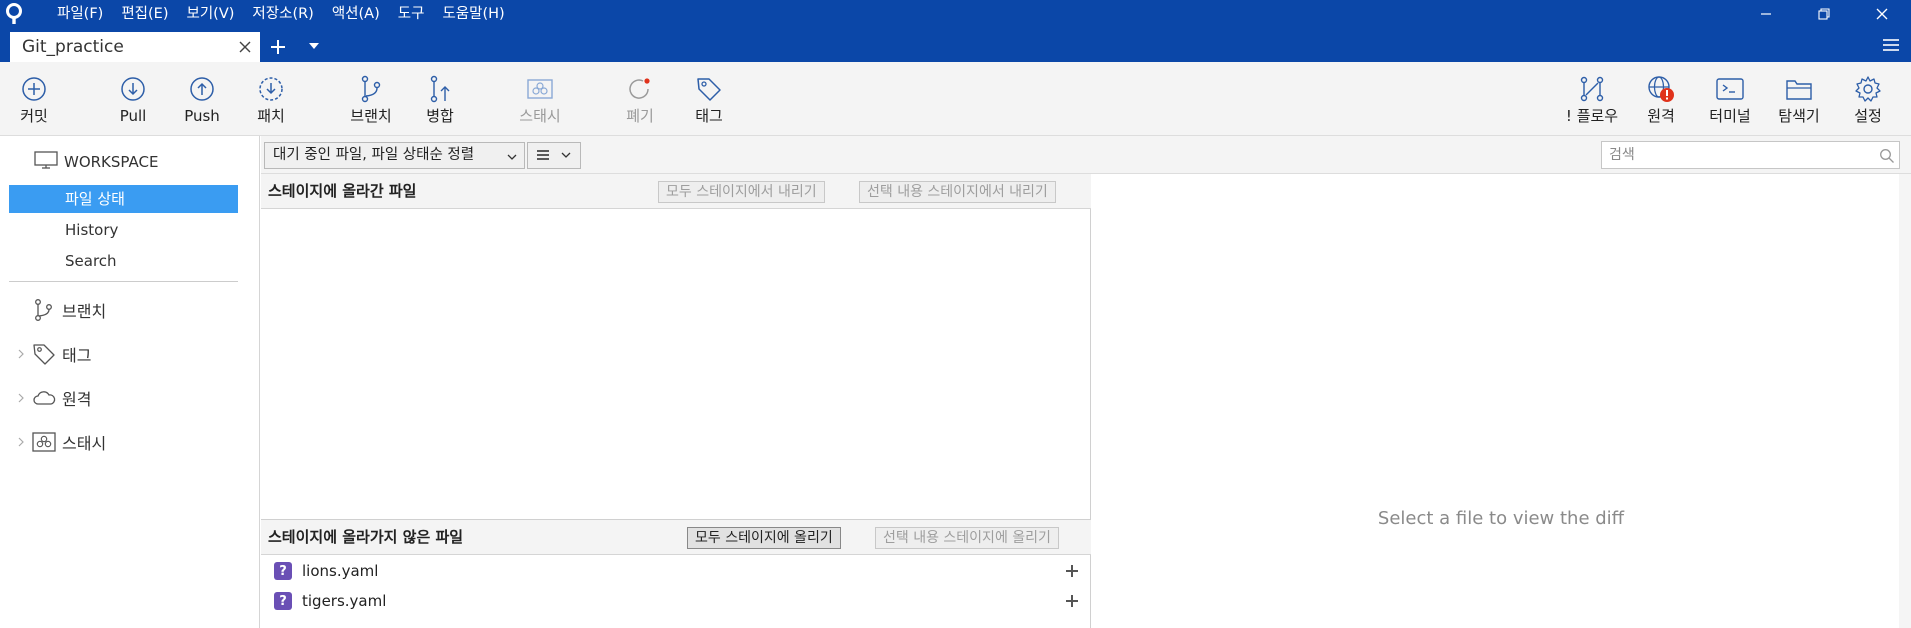 This screenshot has width=1911, height=628. I want to click on patch-button: 패치, so click(271, 99).